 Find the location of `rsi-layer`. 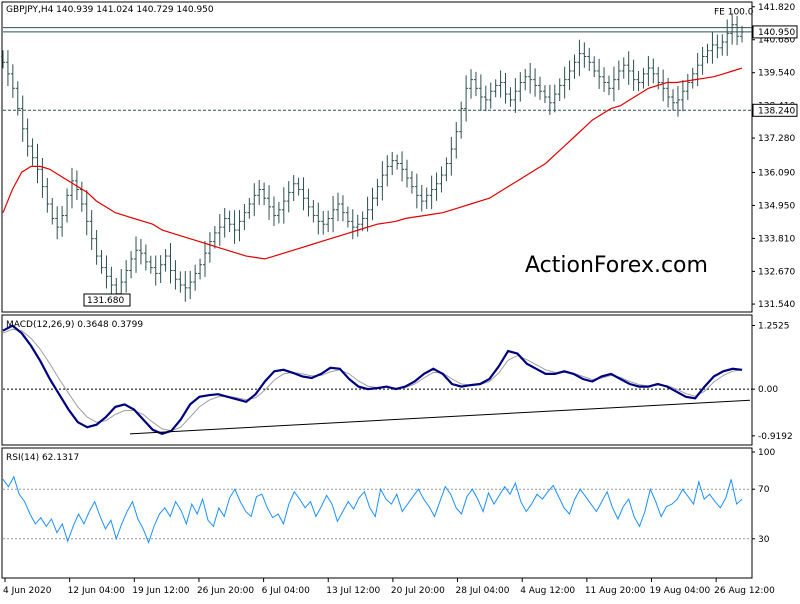

rsi-layer is located at coordinates (377, 509).